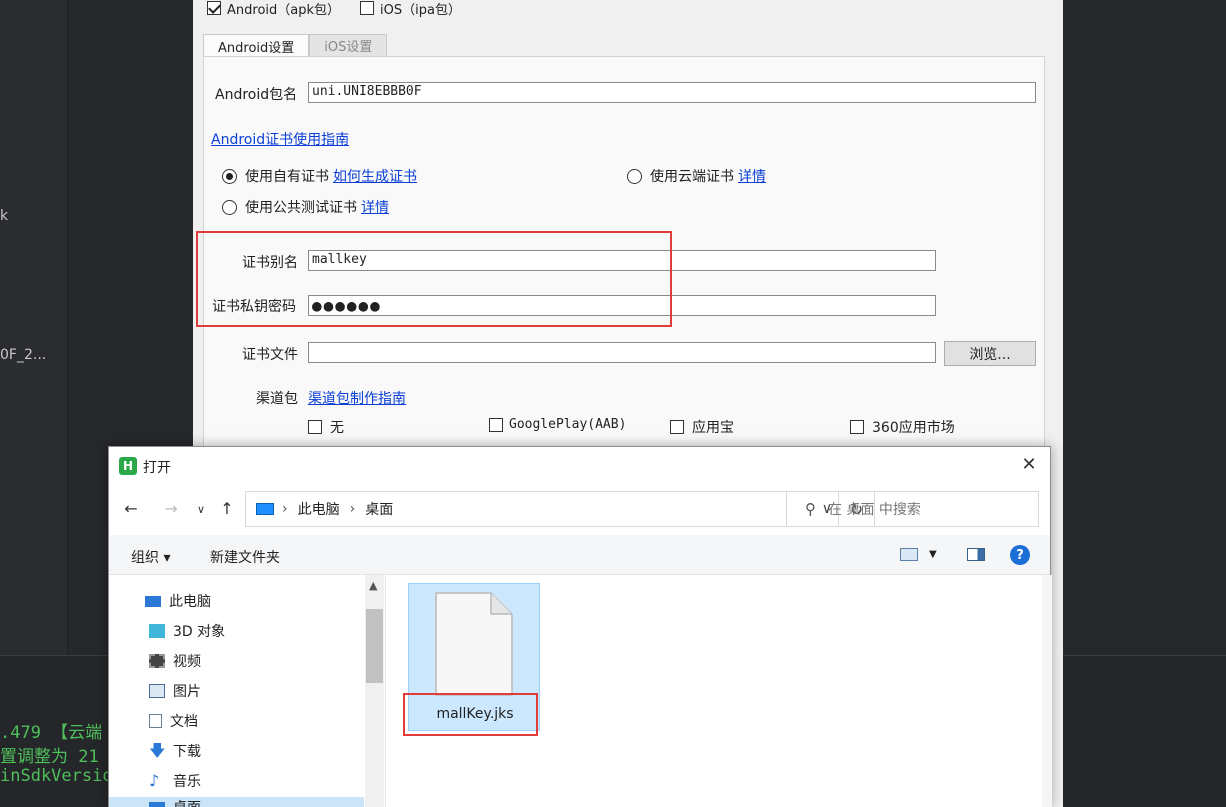 Image resolution: width=1226 pixels, height=807 pixels. I want to click on public-cert-option: 使用公共测试证书 详情, so click(305, 207).